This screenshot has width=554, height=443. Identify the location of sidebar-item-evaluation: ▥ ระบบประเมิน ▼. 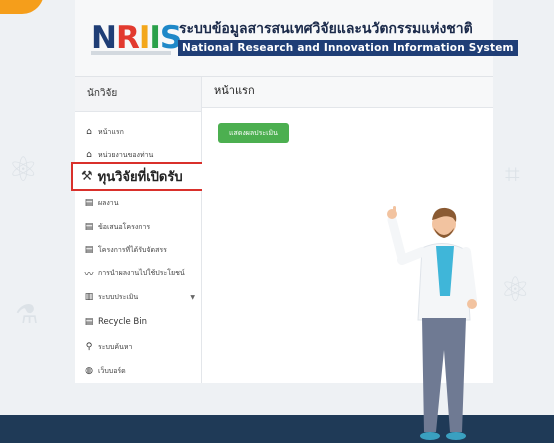
(138, 297).